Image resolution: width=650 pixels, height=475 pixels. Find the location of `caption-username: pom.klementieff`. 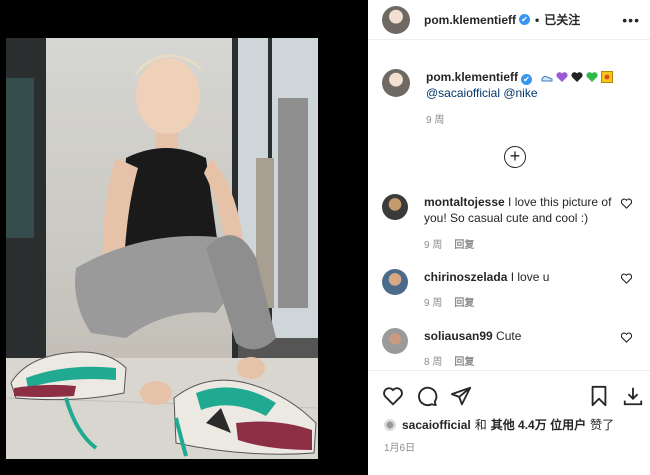

caption-username: pom.klementieff is located at coordinates (472, 77).